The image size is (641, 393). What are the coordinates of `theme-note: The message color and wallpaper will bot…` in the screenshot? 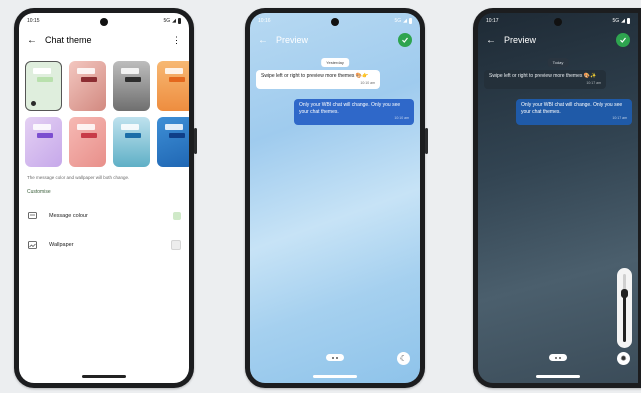 It's located at (78, 177).